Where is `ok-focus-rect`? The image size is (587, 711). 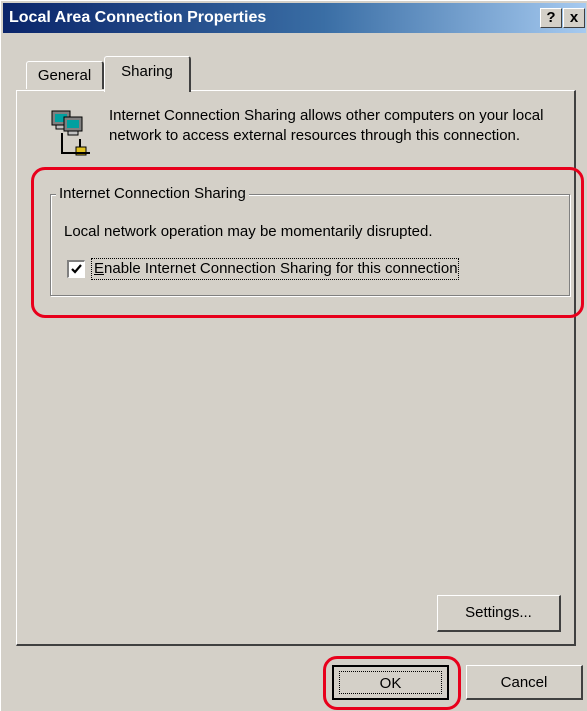 ok-focus-rect is located at coordinates (390, 682).